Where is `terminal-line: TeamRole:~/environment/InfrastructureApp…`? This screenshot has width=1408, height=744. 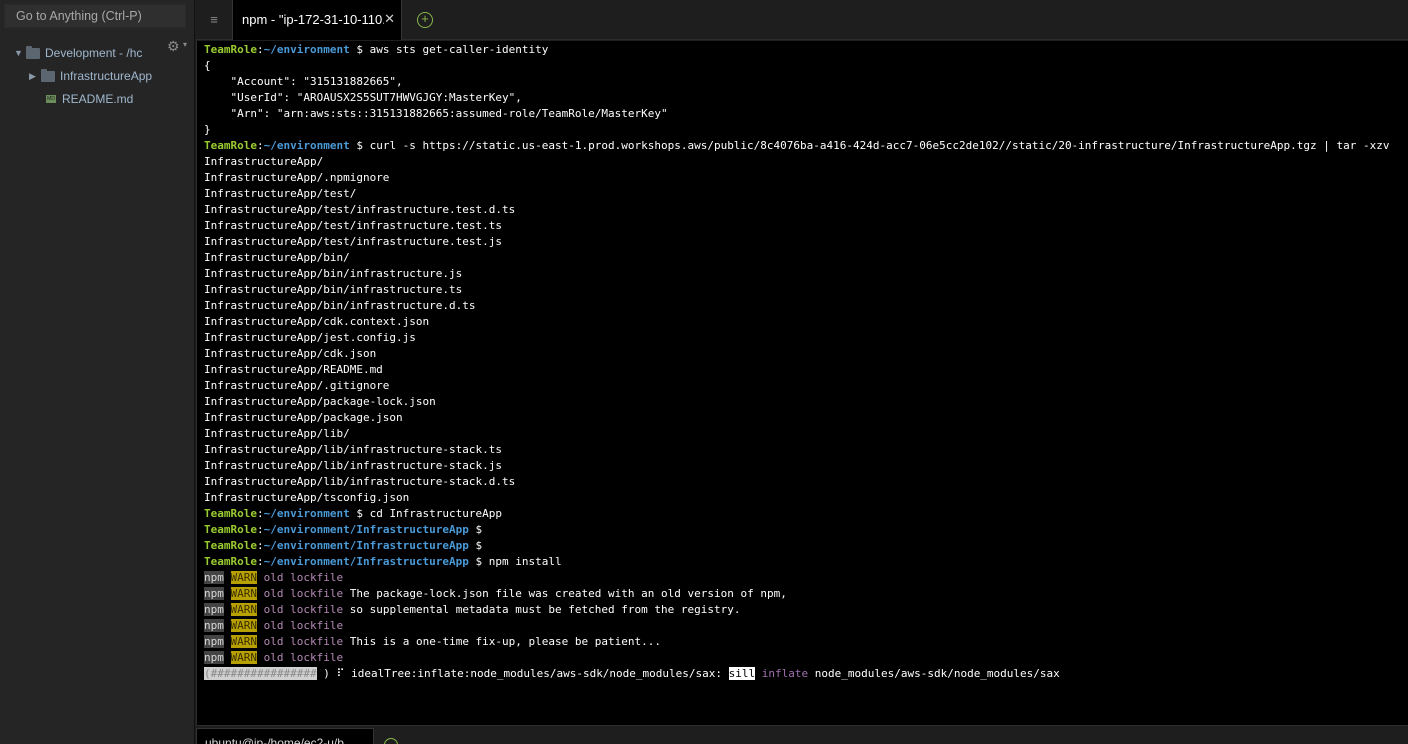 terminal-line: TeamRole:~/environment/InfrastructureApp… is located at coordinates (796, 530).